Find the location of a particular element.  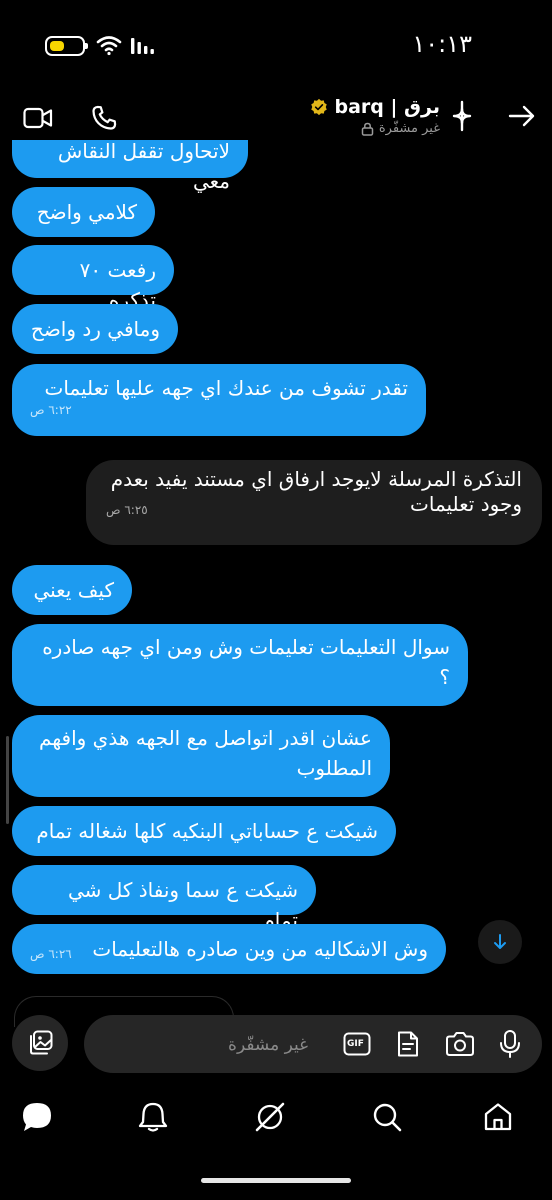

message-bubble: كلامي واضح is located at coordinates (83, 212).